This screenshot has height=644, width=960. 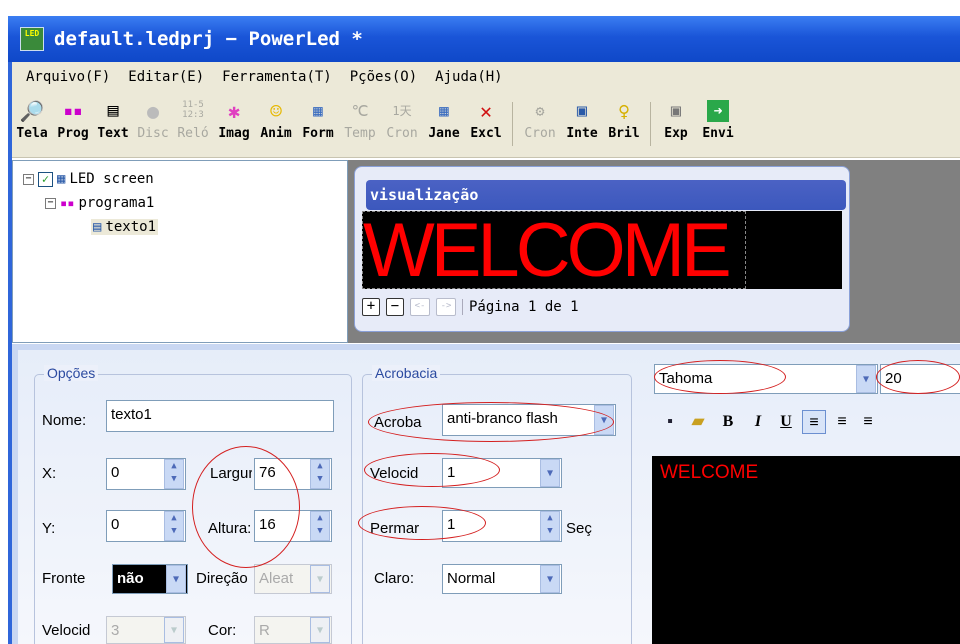 What do you see at coordinates (64, 420) in the screenshot?
I see `name-label: Nome:` at bounding box center [64, 420].